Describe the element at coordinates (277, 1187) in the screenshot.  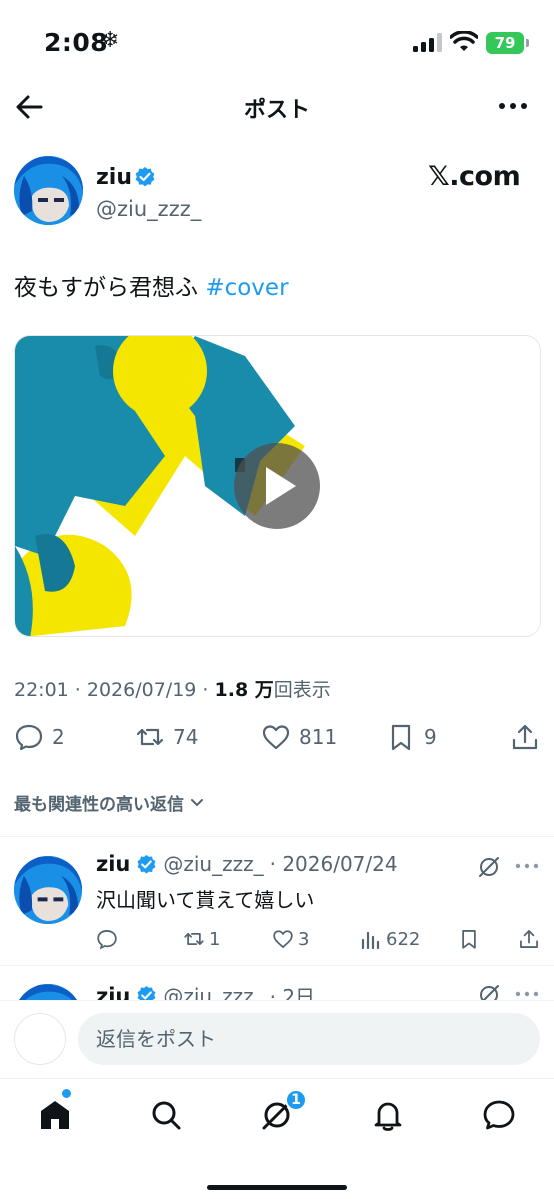
I see `home-indicator` at that location.